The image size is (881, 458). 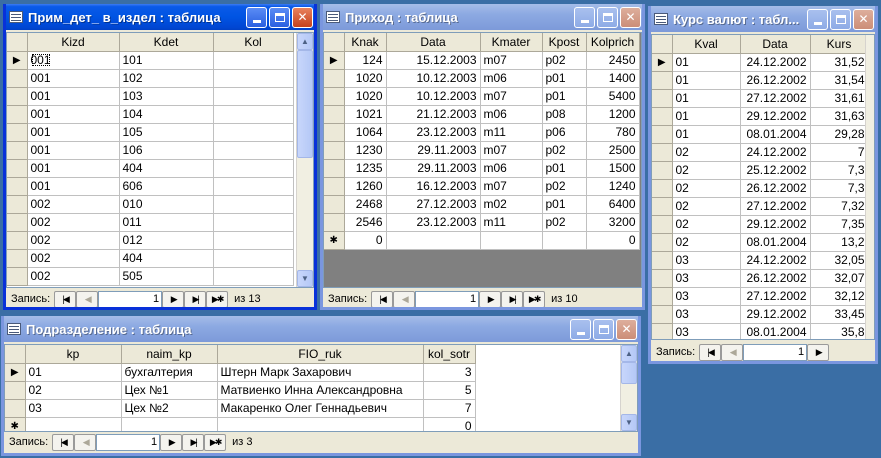 I want to click on table-cell: p08, so click(x=564, y=114).